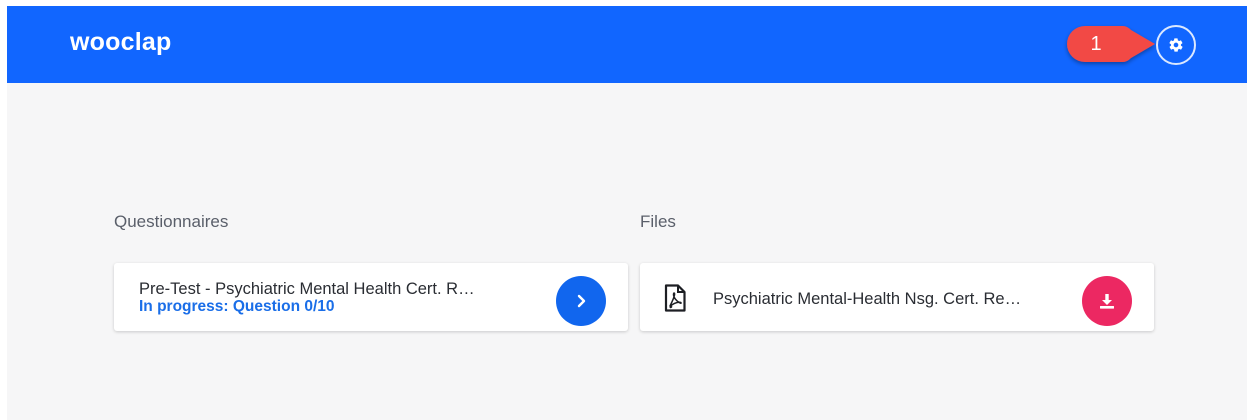  Describe the element at coordinates (171, 221) in the screenshot. I see `questionnaires-heading: Questionnaires` at that location.